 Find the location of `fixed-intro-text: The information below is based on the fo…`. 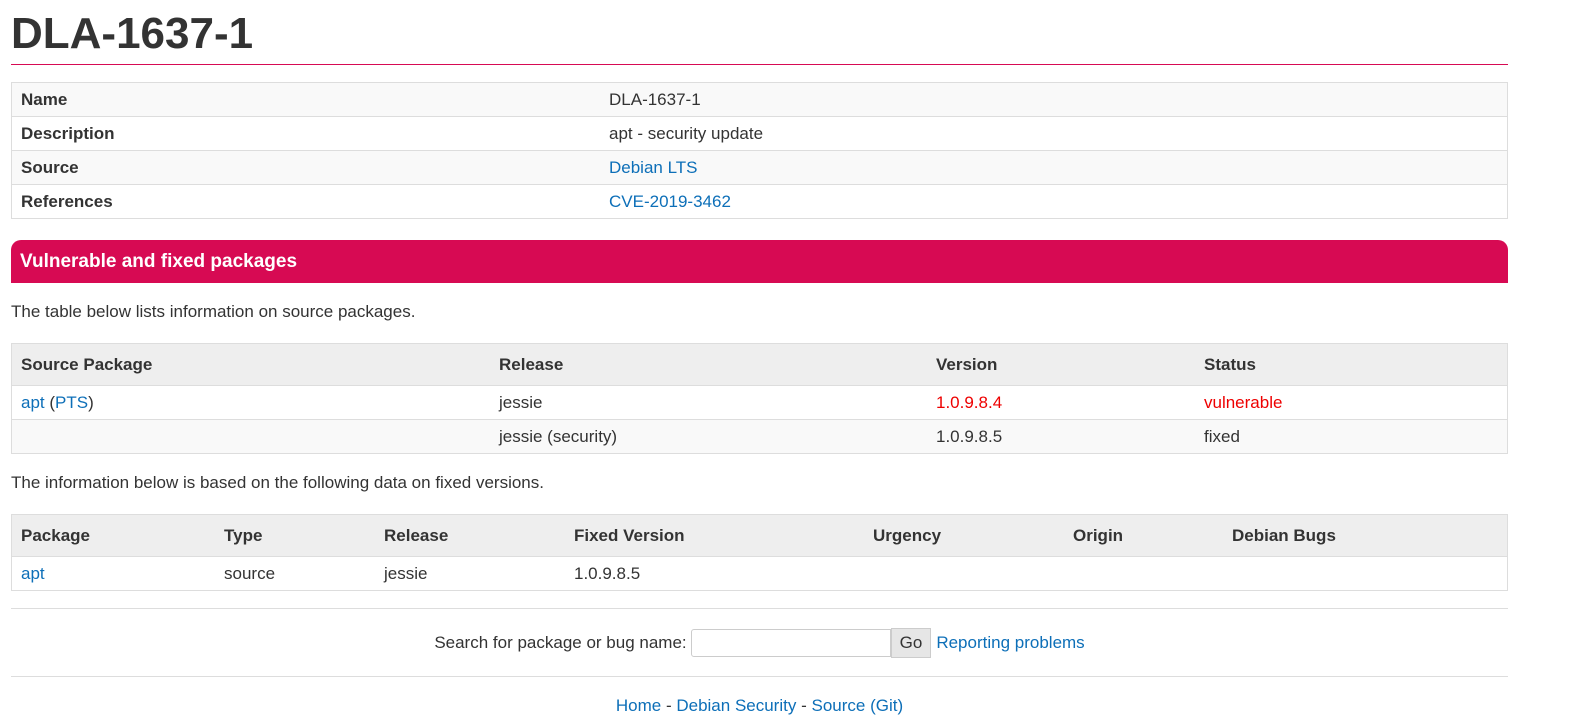

fixed-intro-text: The information below is based on the fo… is located at coordinates (277, 482).